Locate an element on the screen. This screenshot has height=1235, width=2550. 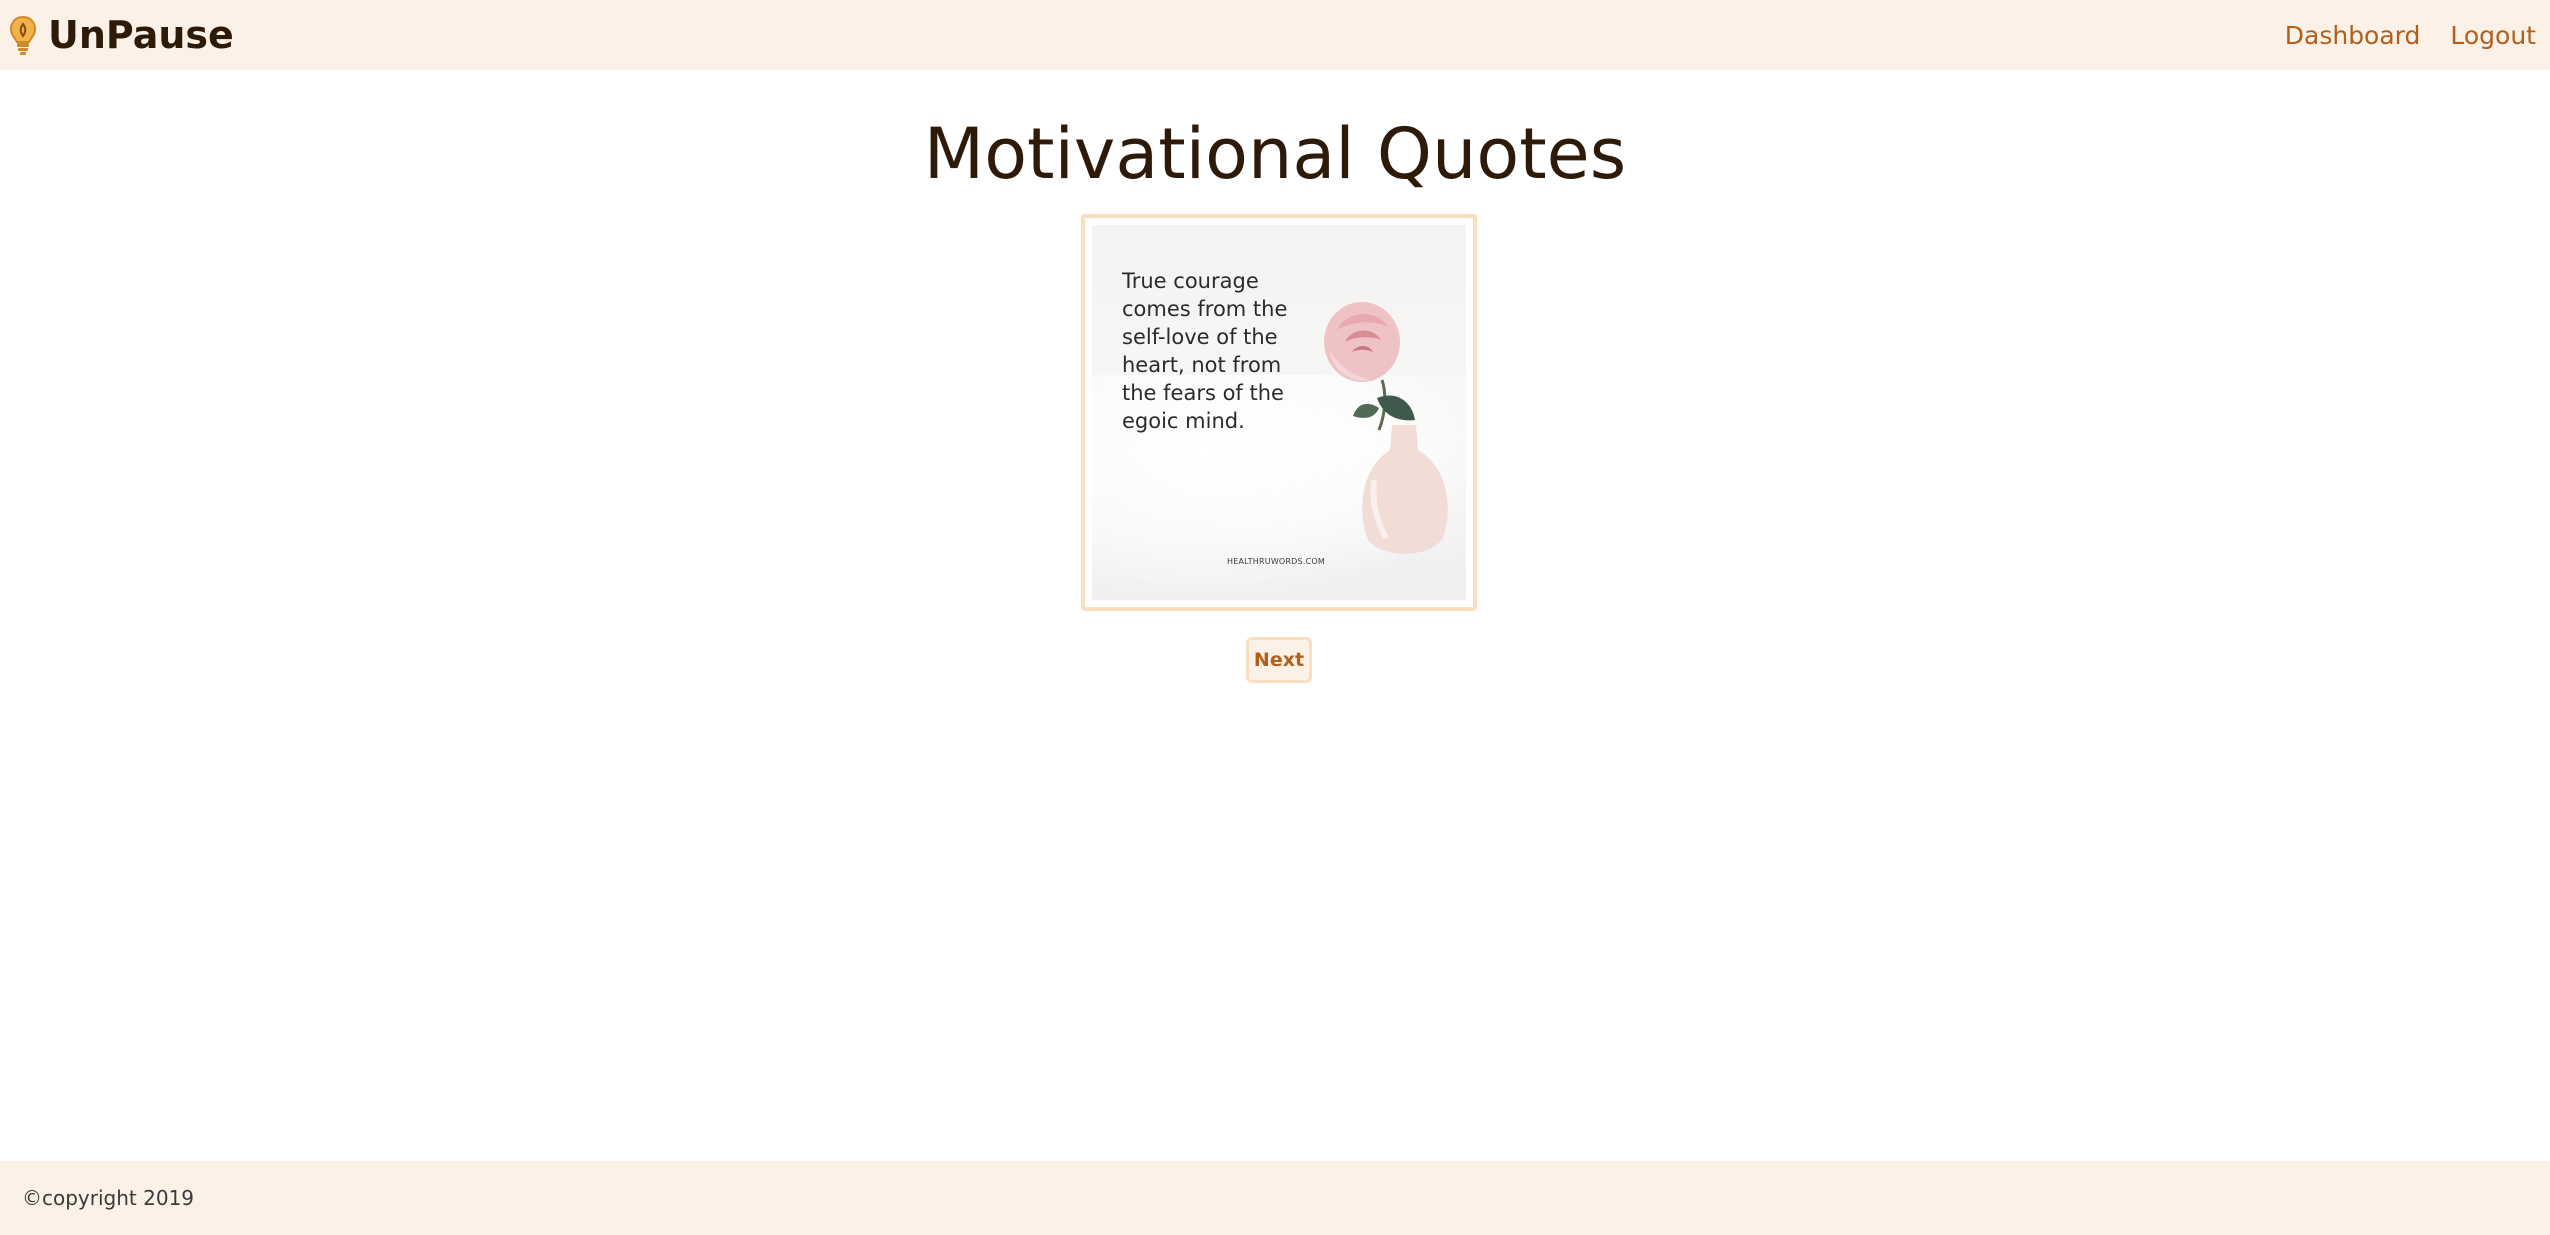
watermark: HEALTHRUWORDS.COM is located at coordinates (1282, 561).